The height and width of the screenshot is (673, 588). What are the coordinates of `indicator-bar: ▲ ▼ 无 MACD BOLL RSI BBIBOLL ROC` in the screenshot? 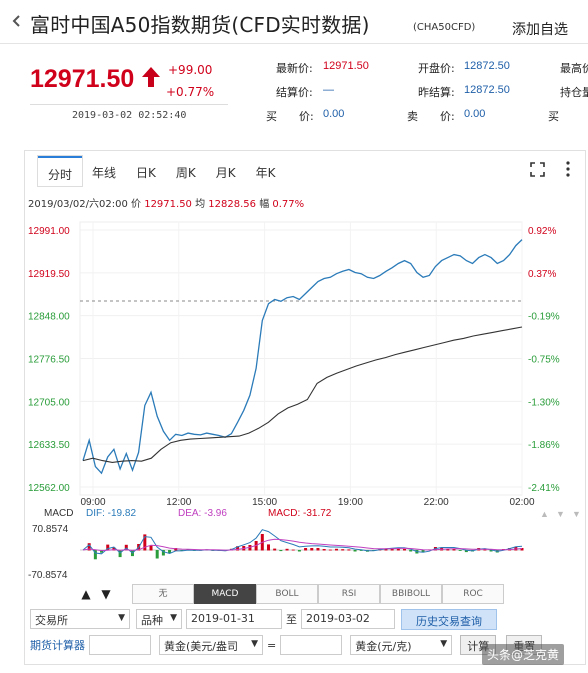 It's located at (290, 595).